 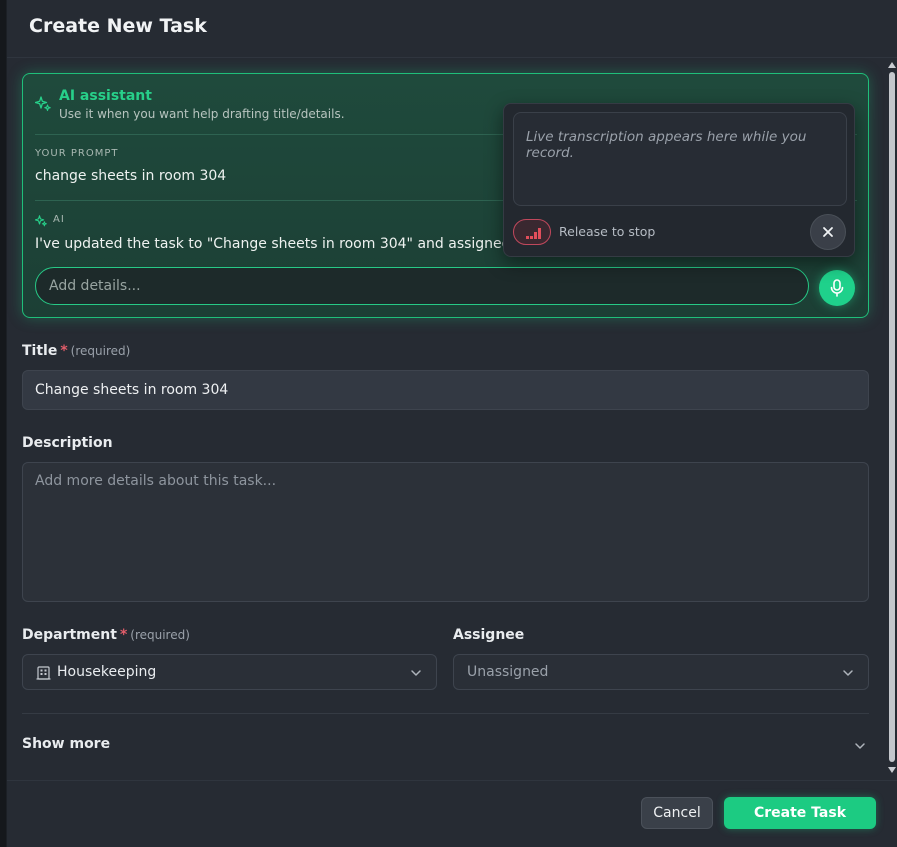 What do you see at coordinates (422, 286) in the screenshot?
I see `ai-details-input` at bounding box center [422, 286].